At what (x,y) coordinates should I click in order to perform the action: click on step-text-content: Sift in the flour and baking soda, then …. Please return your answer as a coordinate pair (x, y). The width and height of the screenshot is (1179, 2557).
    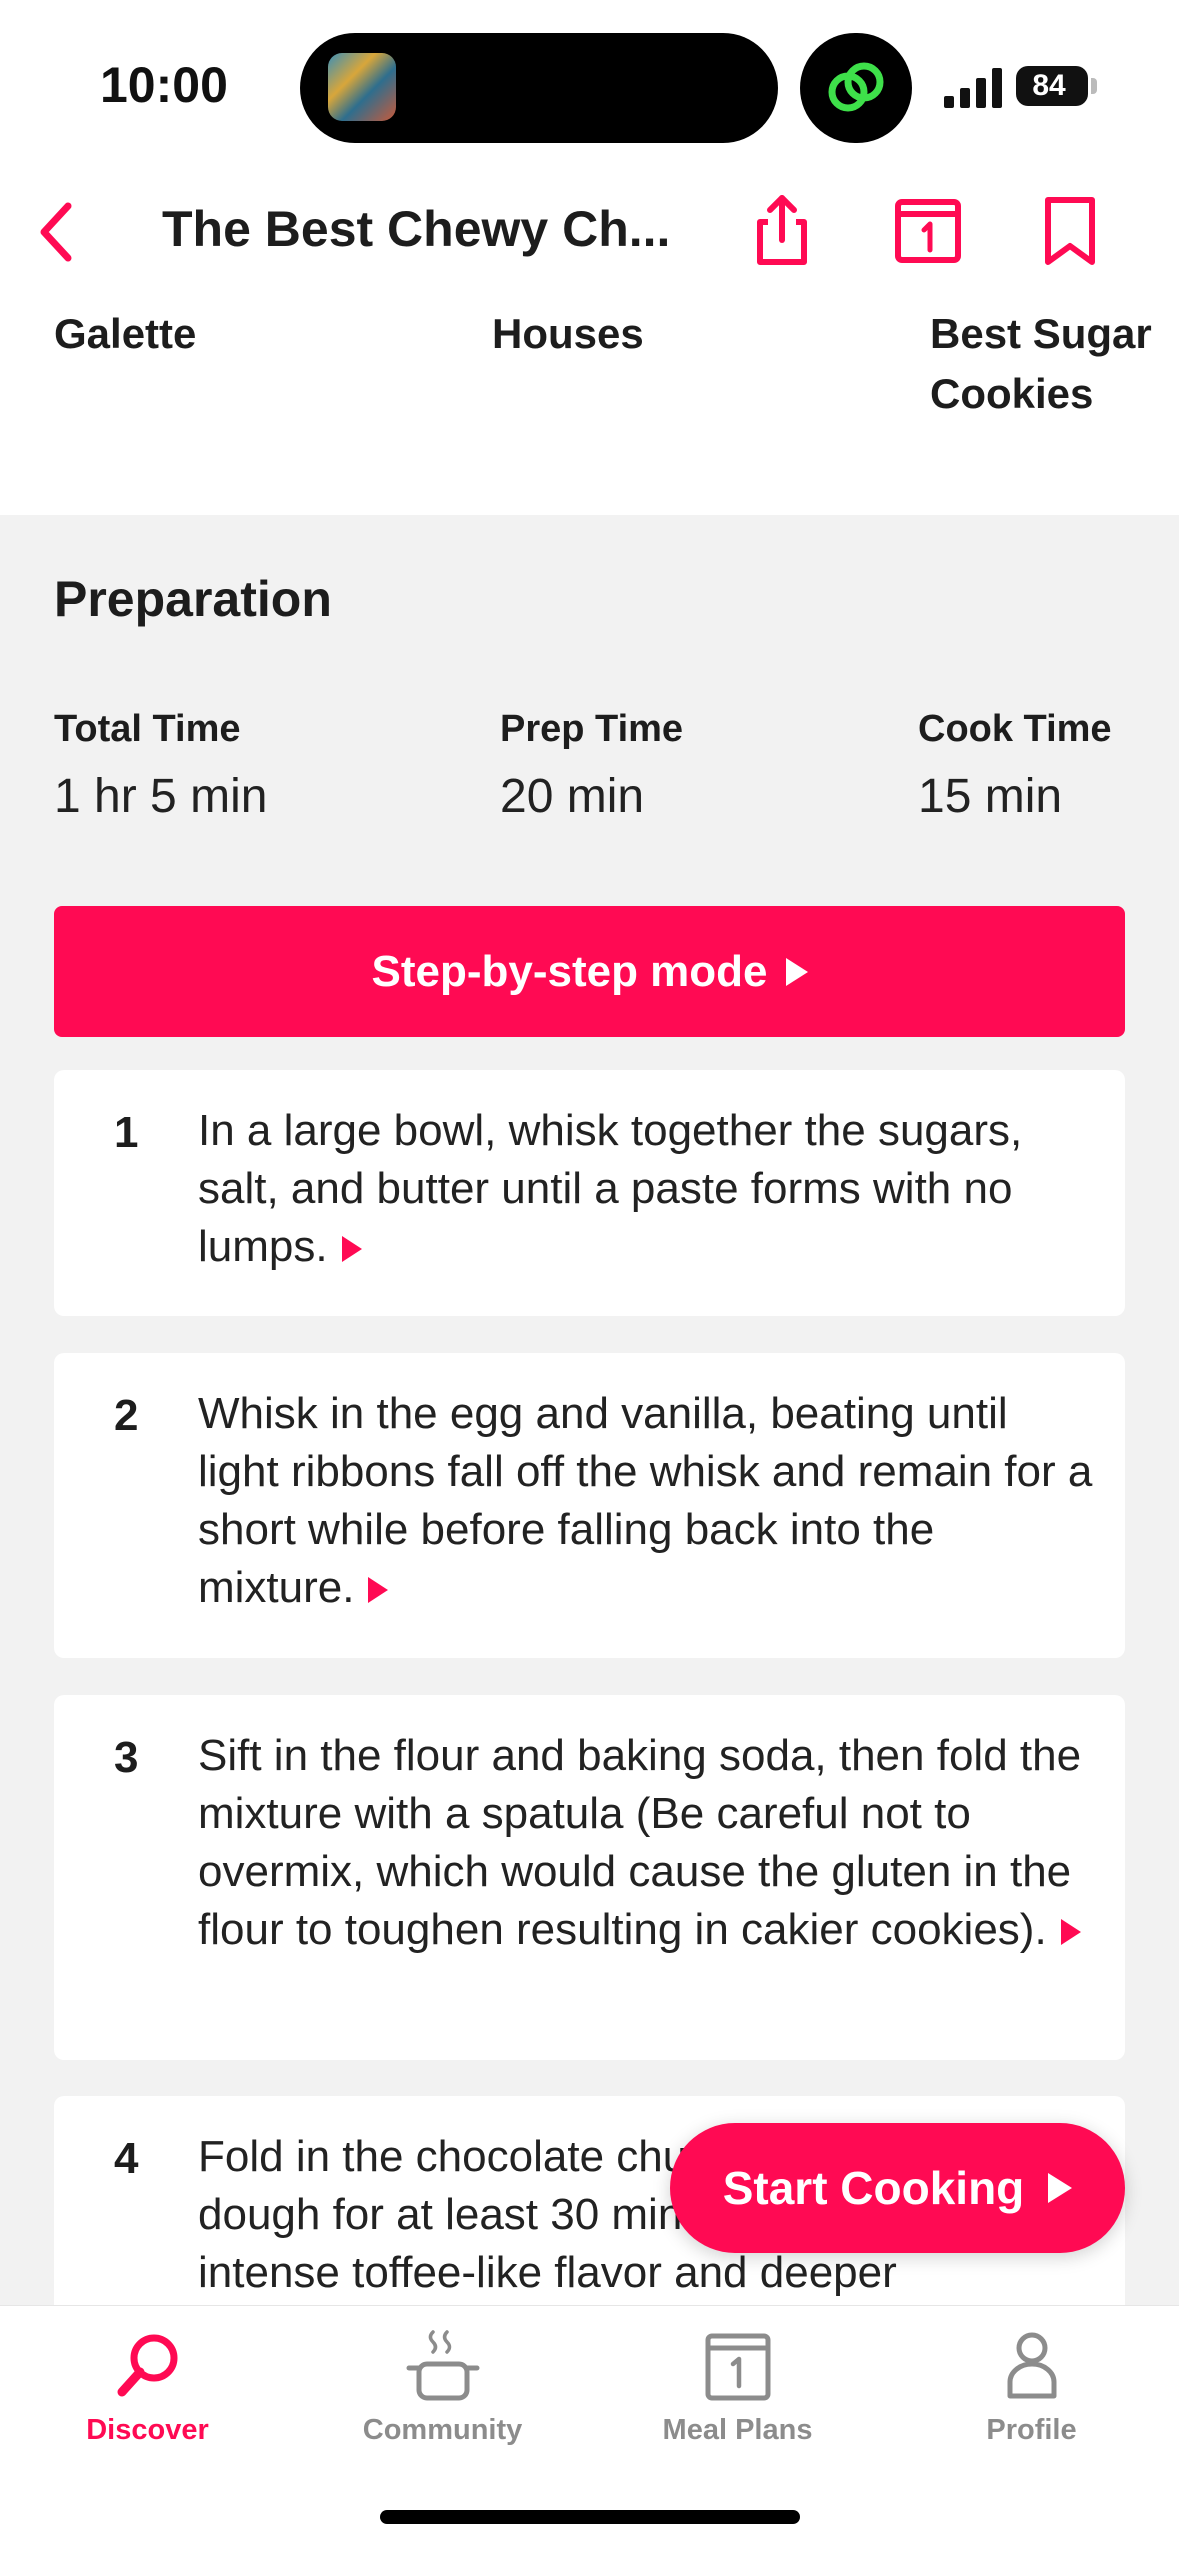
    Looking at the image, I should click on (640, 1842).